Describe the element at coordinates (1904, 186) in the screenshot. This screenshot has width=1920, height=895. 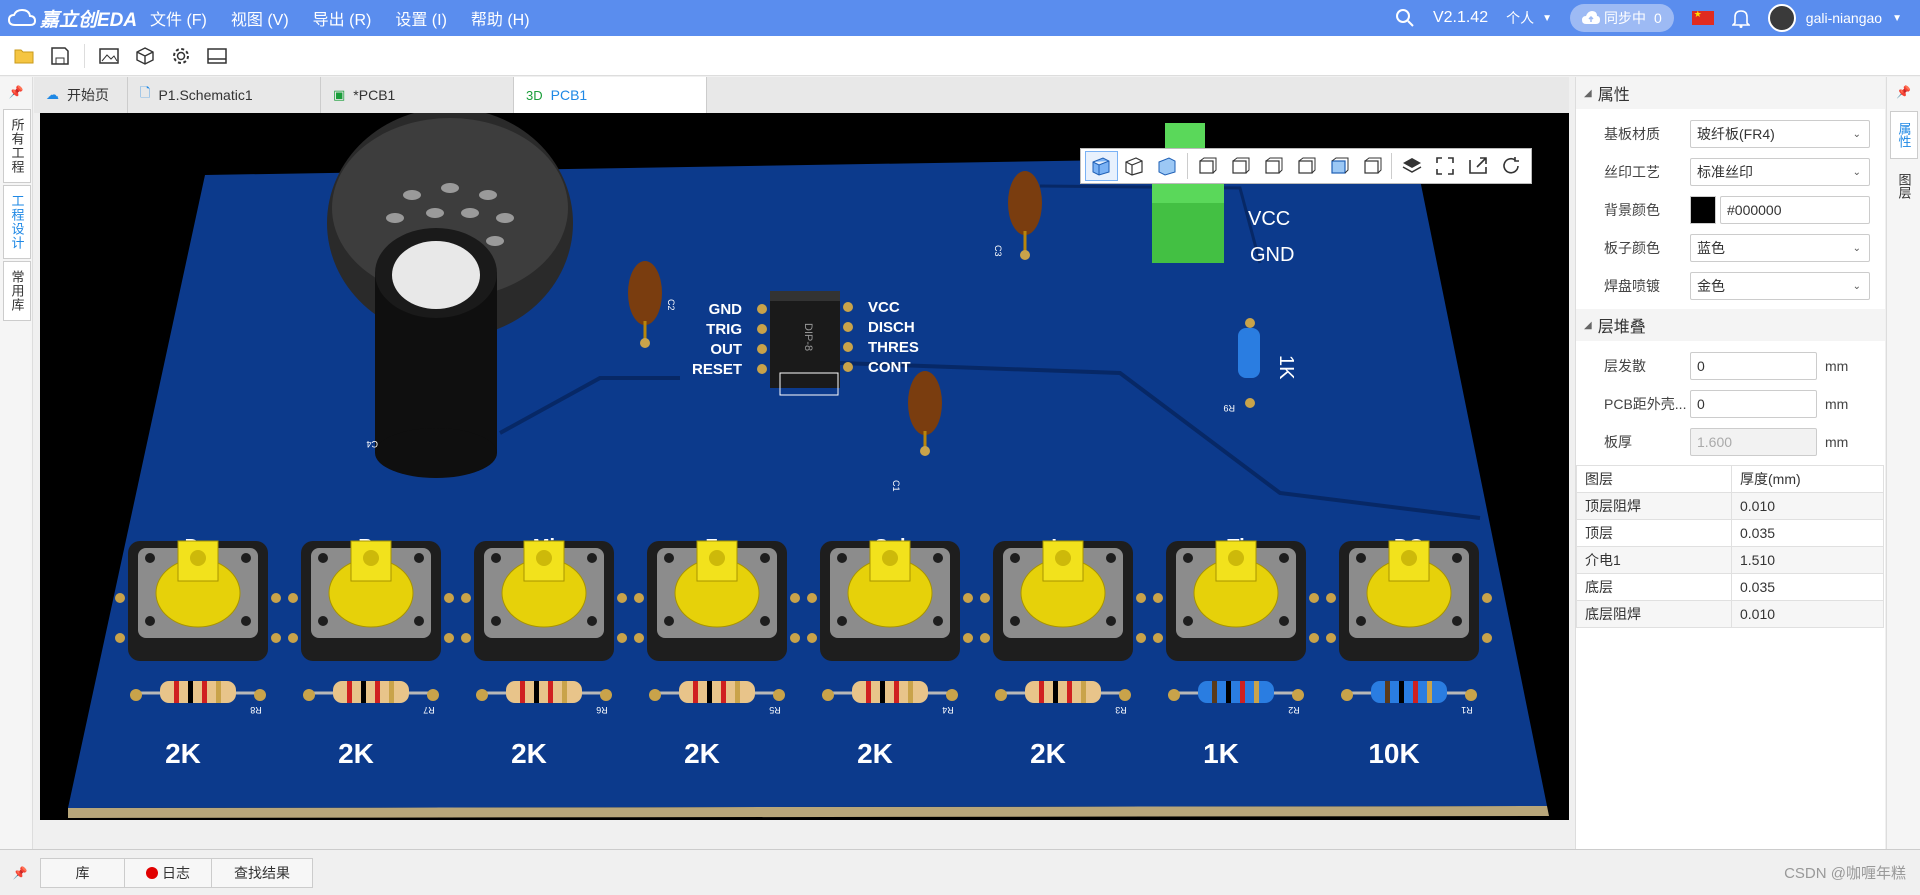
I see `right-tab-layers: 图层` at that location.